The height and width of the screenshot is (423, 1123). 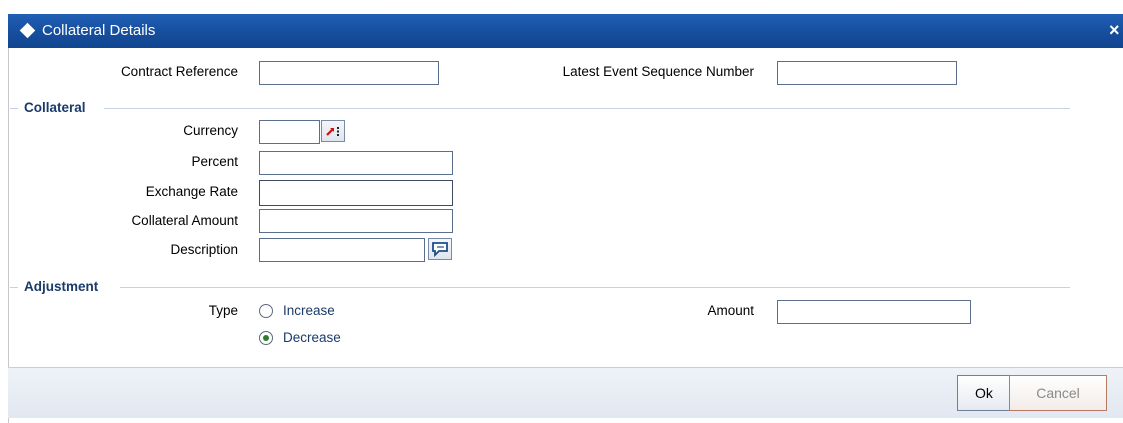 I want to click on currency-label: Currency, so click(x=210, y=130).